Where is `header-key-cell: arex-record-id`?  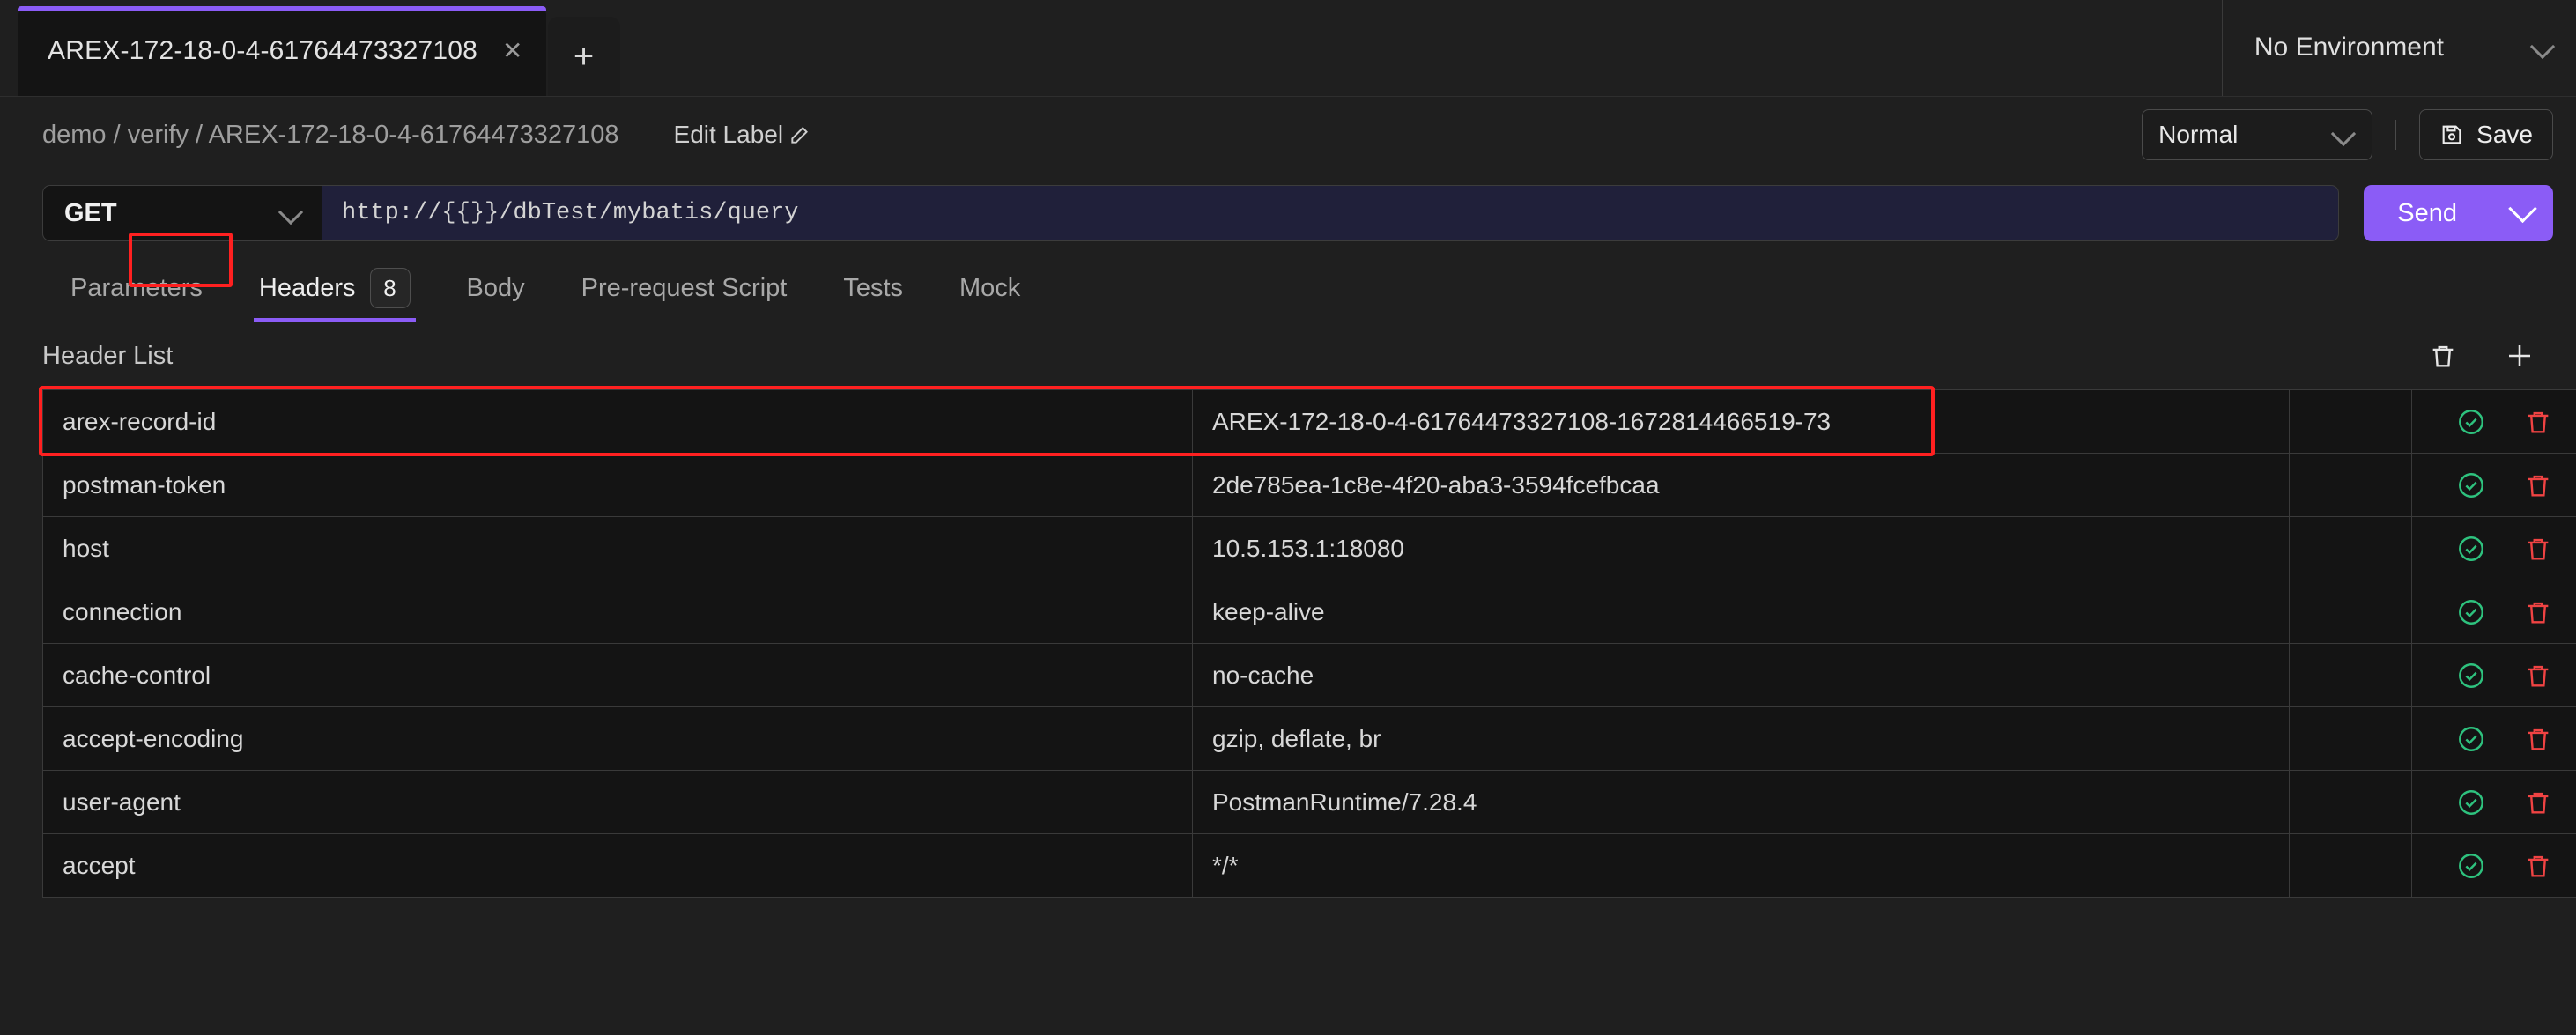 header-key-cell: arex-record-id is located at coordinates (617, 421).